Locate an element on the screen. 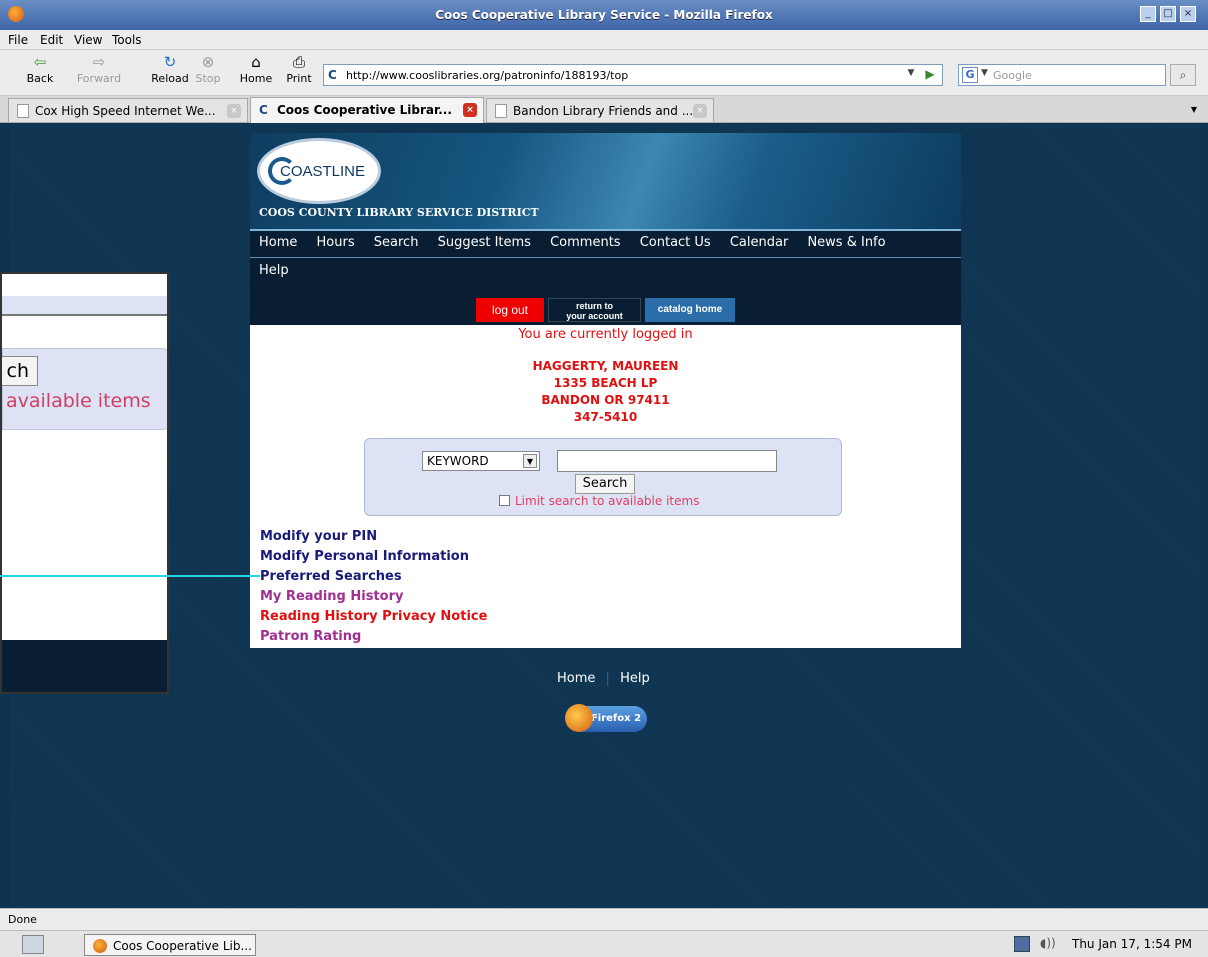 The height and width of the screenshot is (957, 1208). google-icon: G is located at coordinates (970, 75).